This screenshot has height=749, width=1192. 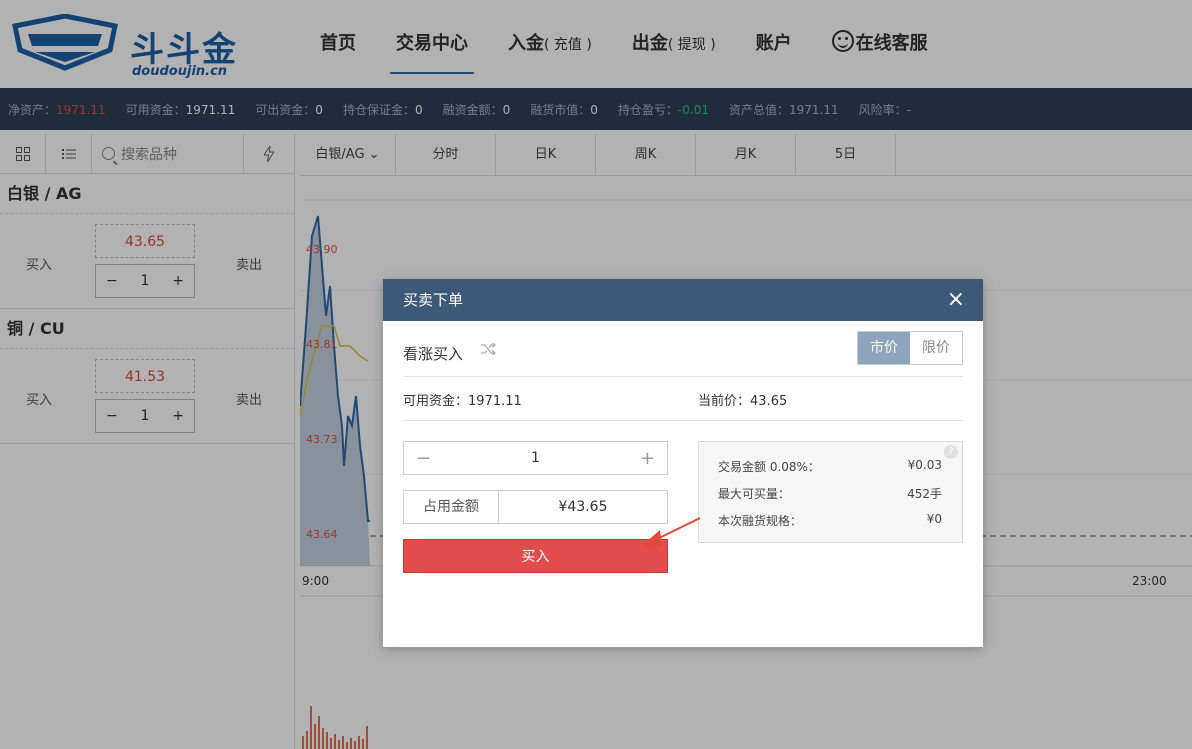 What do you see at coordinates (423, 458) in the screenshot?
I see `minus-icon: −` at bounding box center [423, 458].